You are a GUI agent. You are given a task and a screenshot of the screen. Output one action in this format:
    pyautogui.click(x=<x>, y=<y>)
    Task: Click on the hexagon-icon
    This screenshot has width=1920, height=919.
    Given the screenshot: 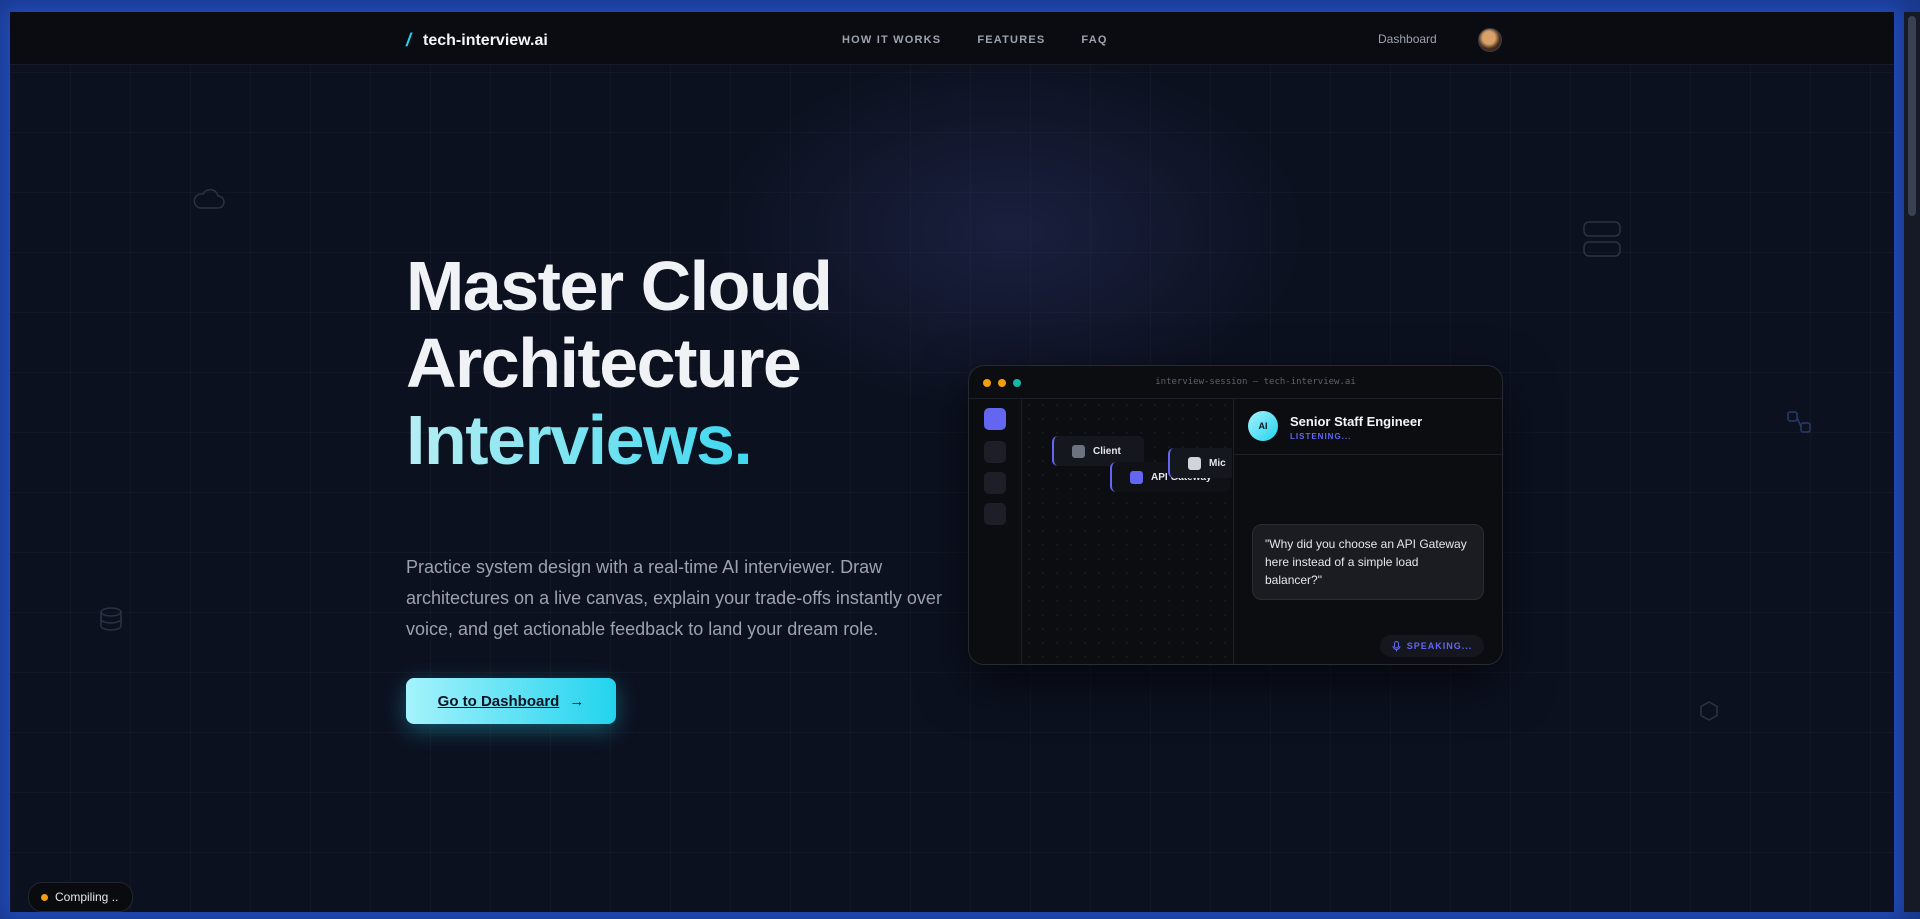 What is the action you would take?
    pyautogui.click(x=1709, y=711)
    